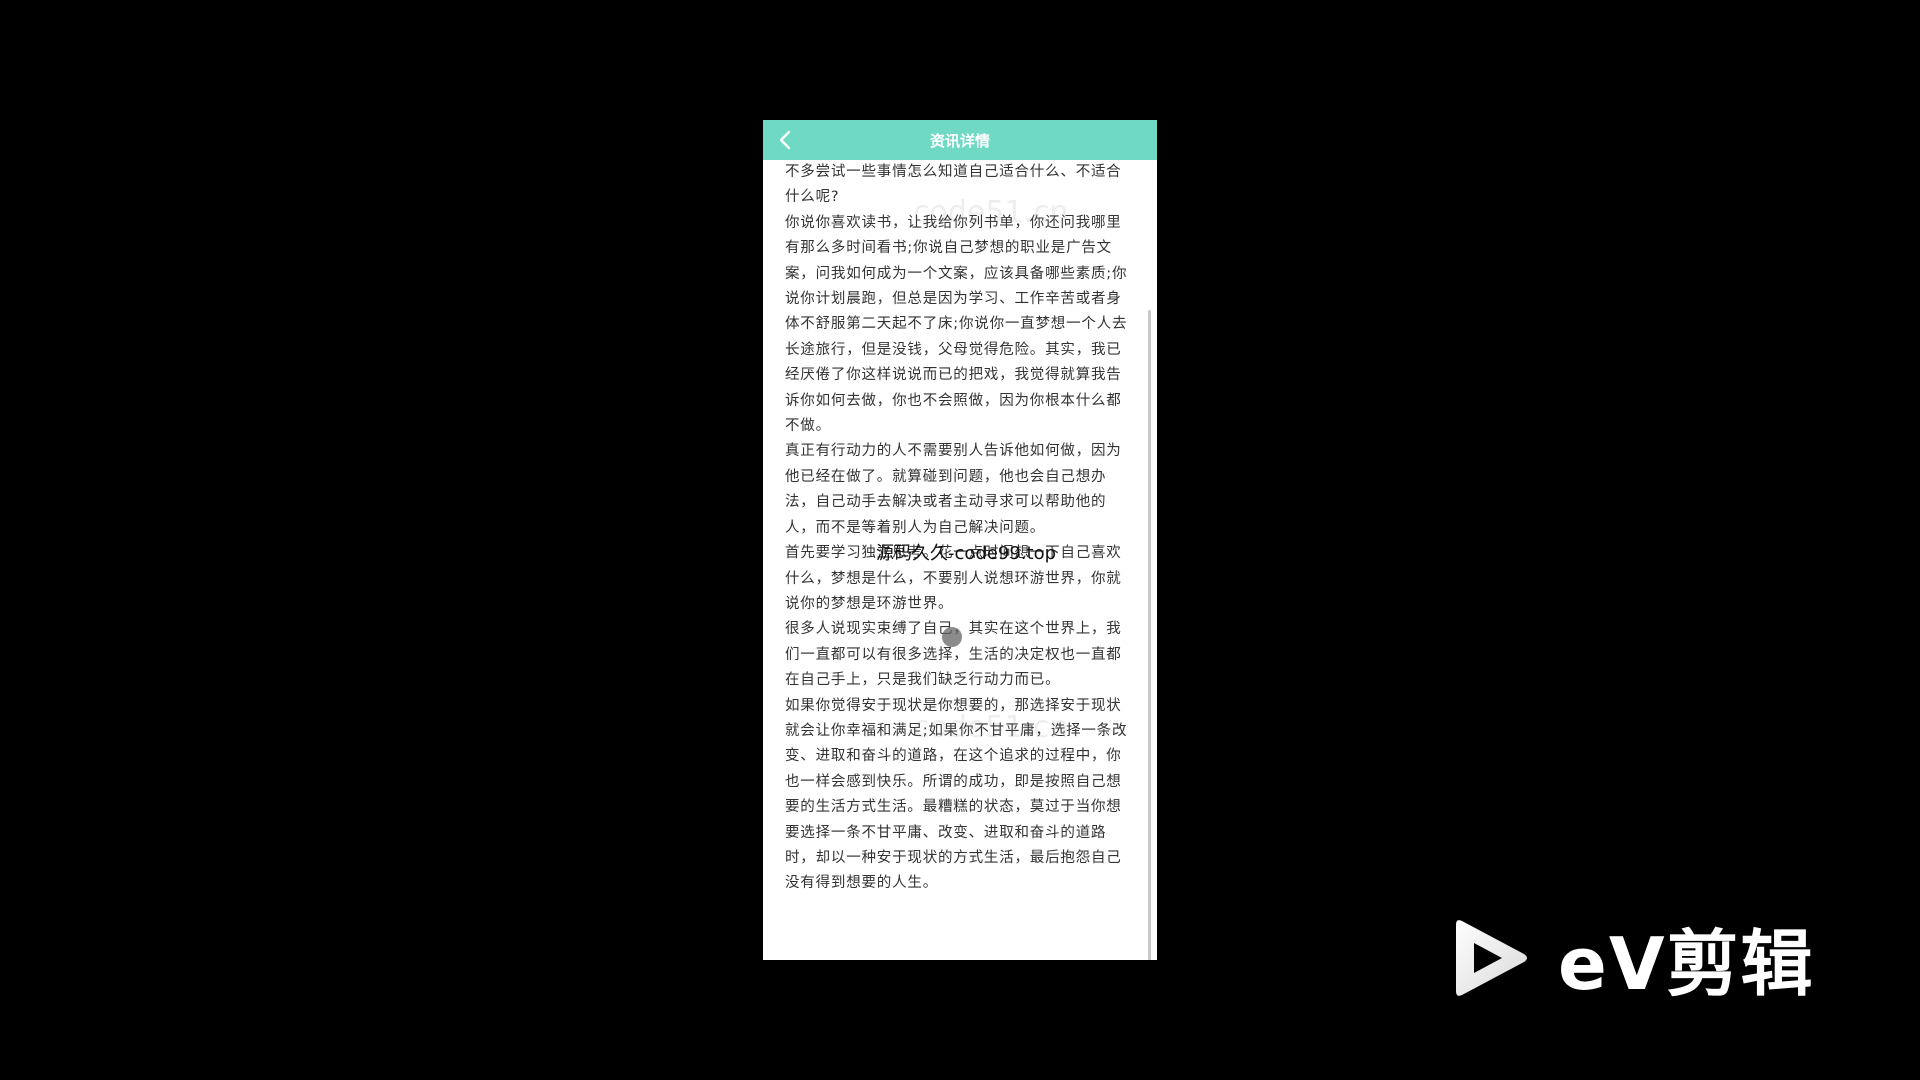 This screenshot has width=1920, height=1080. I want to click on cursor-indicator, so click(952, 637).